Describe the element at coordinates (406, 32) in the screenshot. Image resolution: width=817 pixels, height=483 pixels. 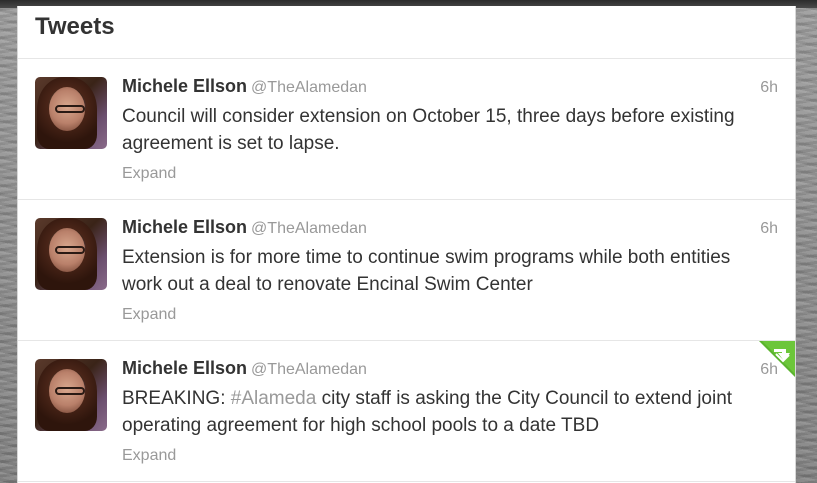
I see `panel-header: Tweets` at that location.